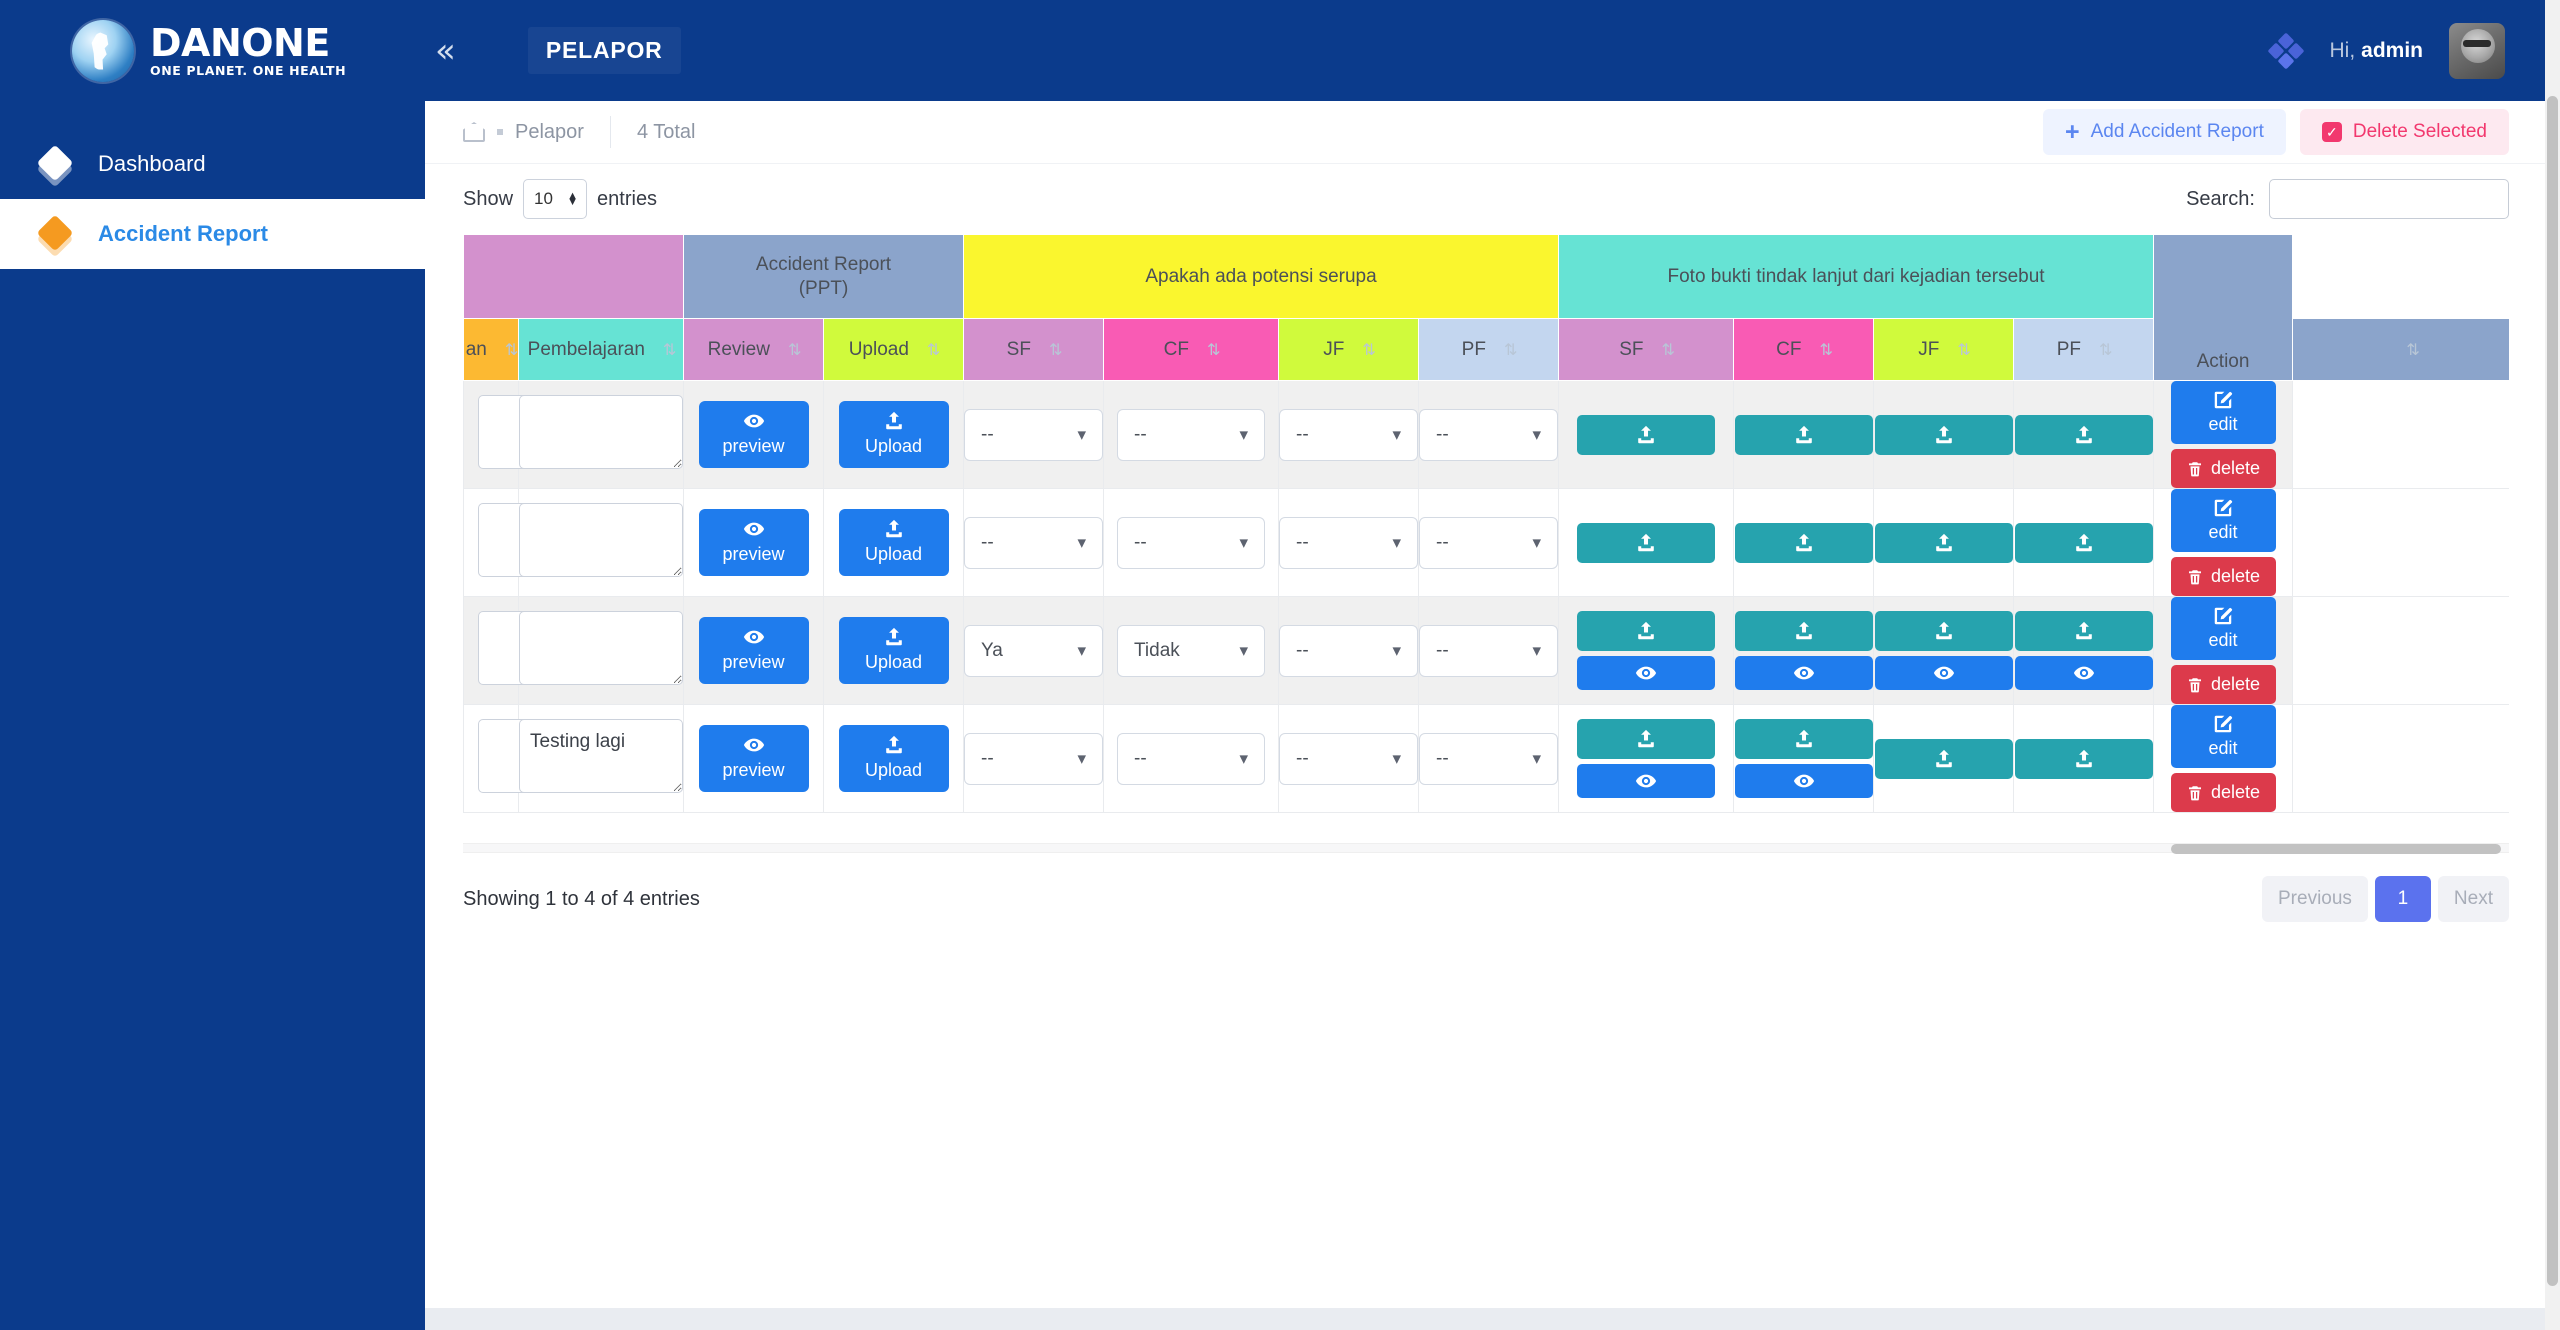  What do you see at coordinates (2400, 349) in the screenshot?
I see `column-header-action-sort: ⇅` at bounding box center [2400, 349].